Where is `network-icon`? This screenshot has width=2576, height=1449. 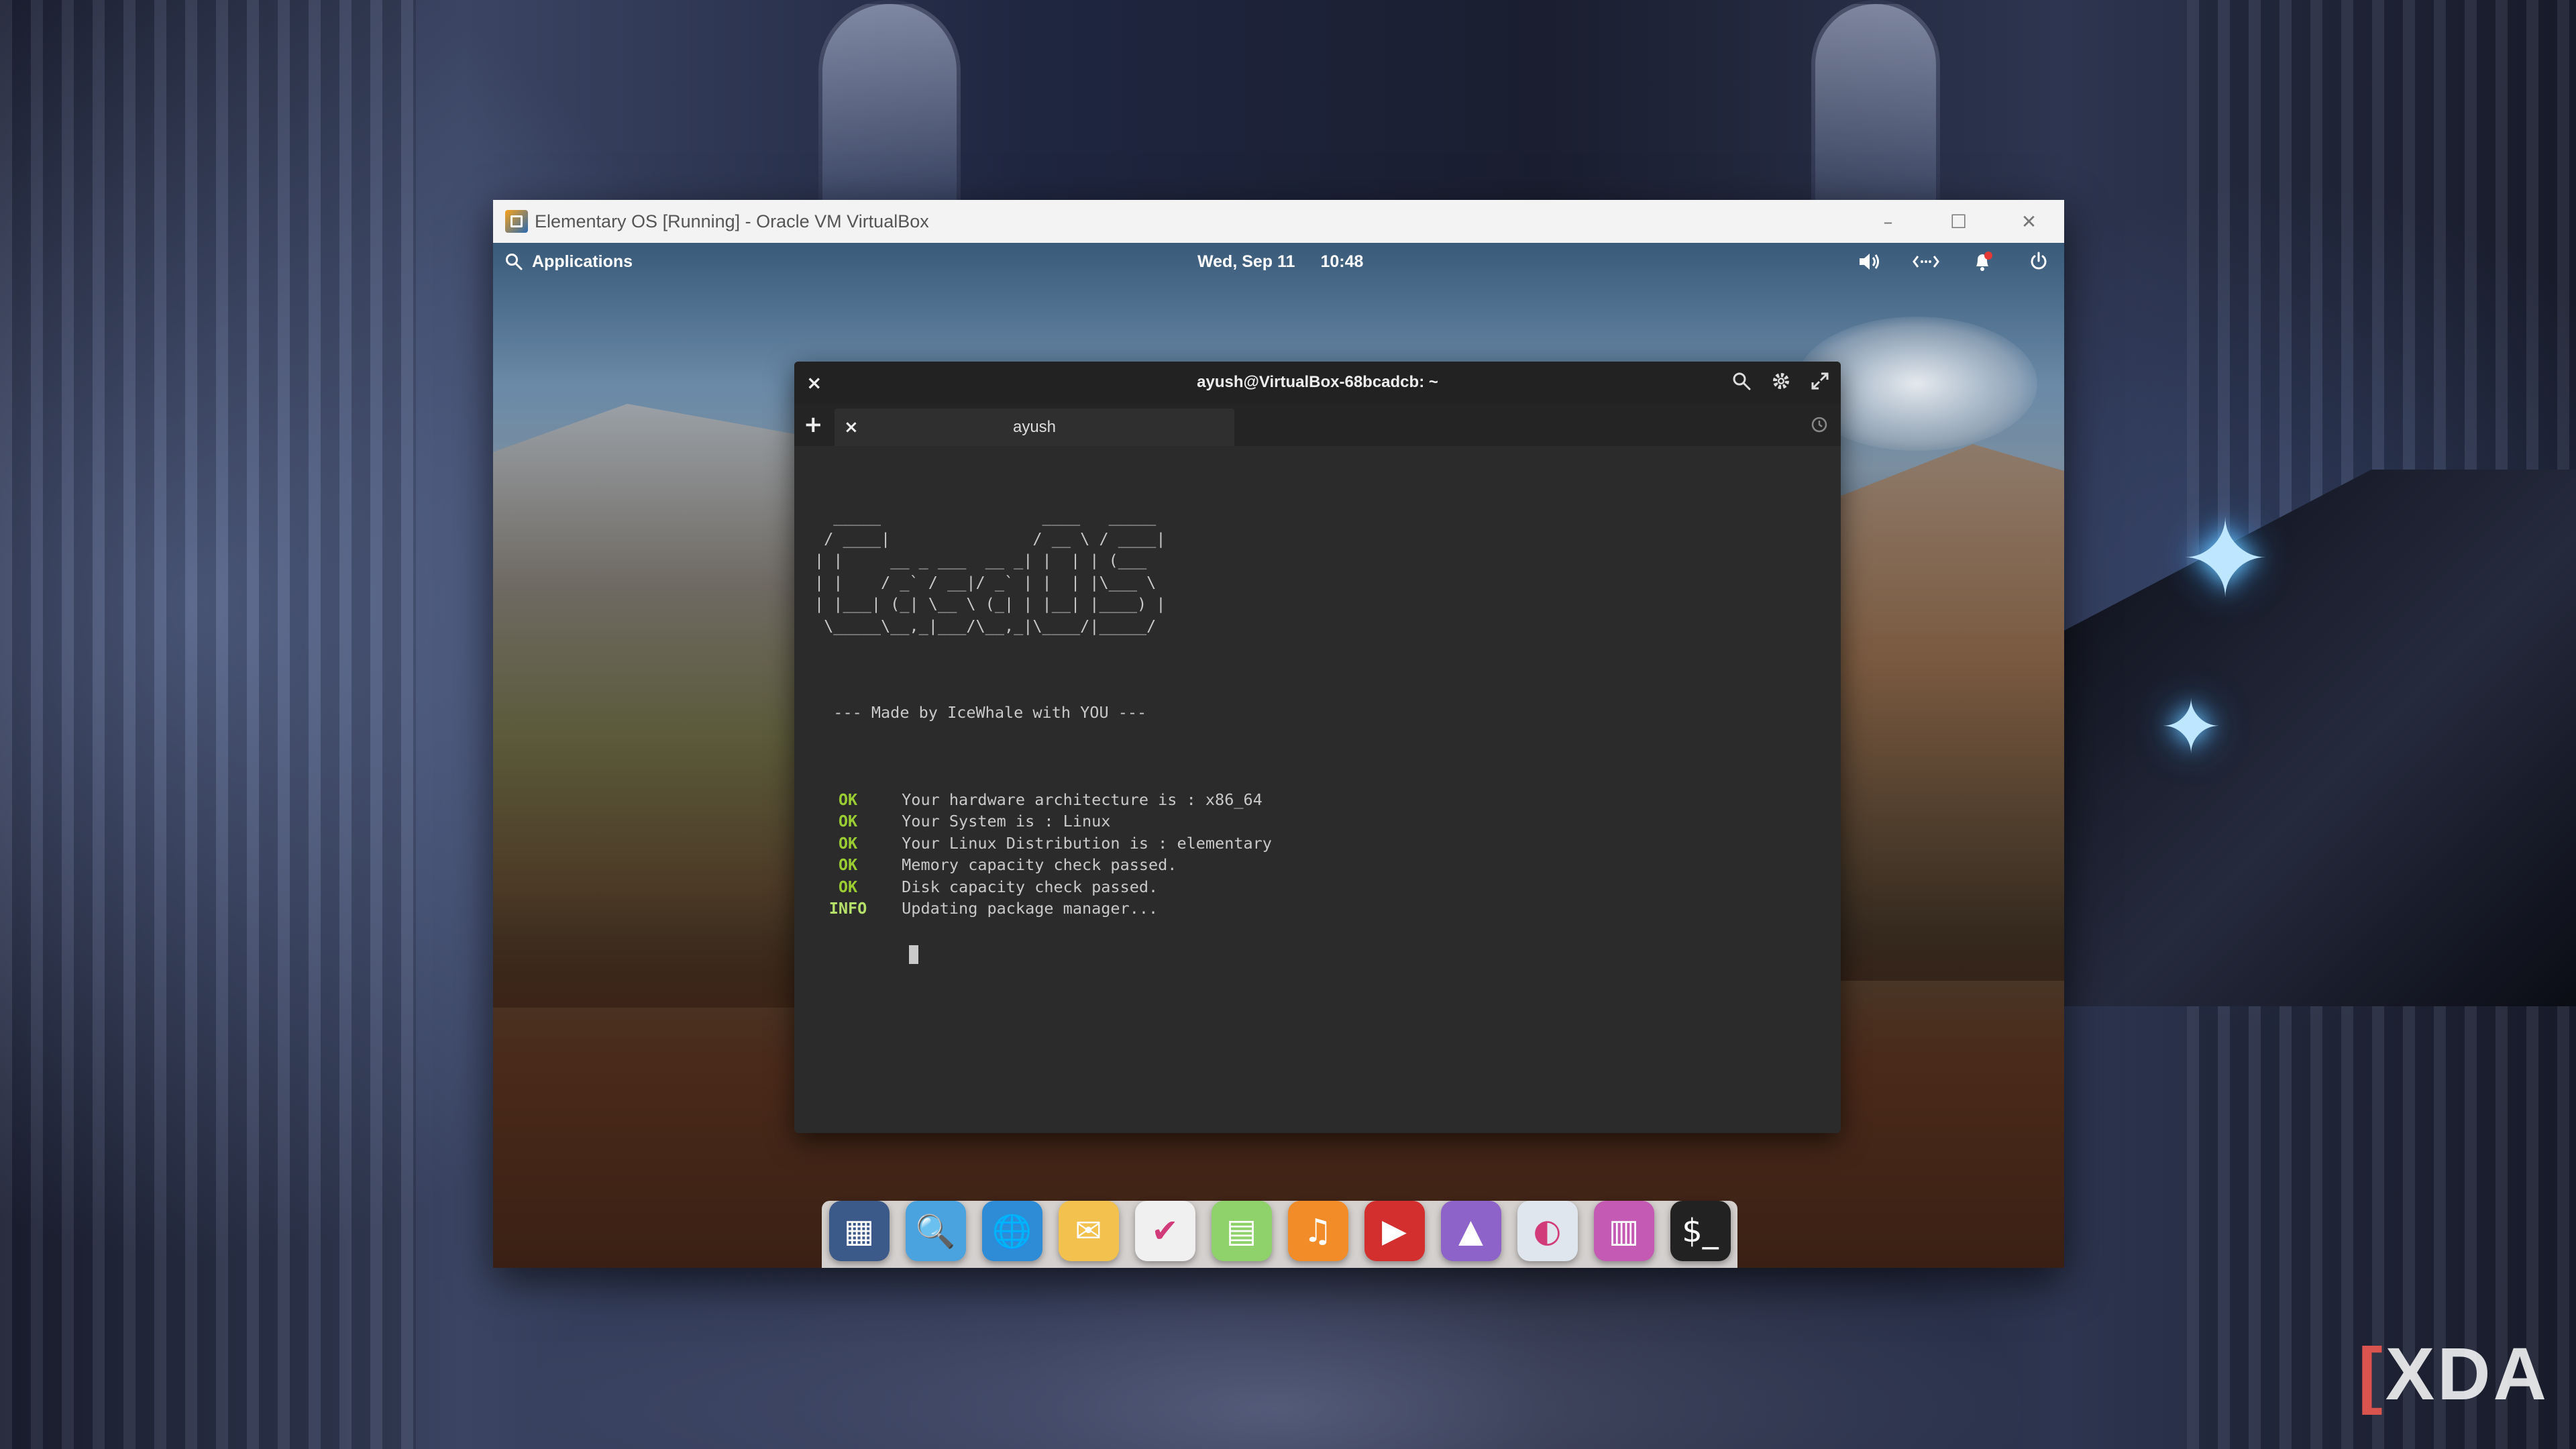 network-icon is located at coordinates (1926, 261).